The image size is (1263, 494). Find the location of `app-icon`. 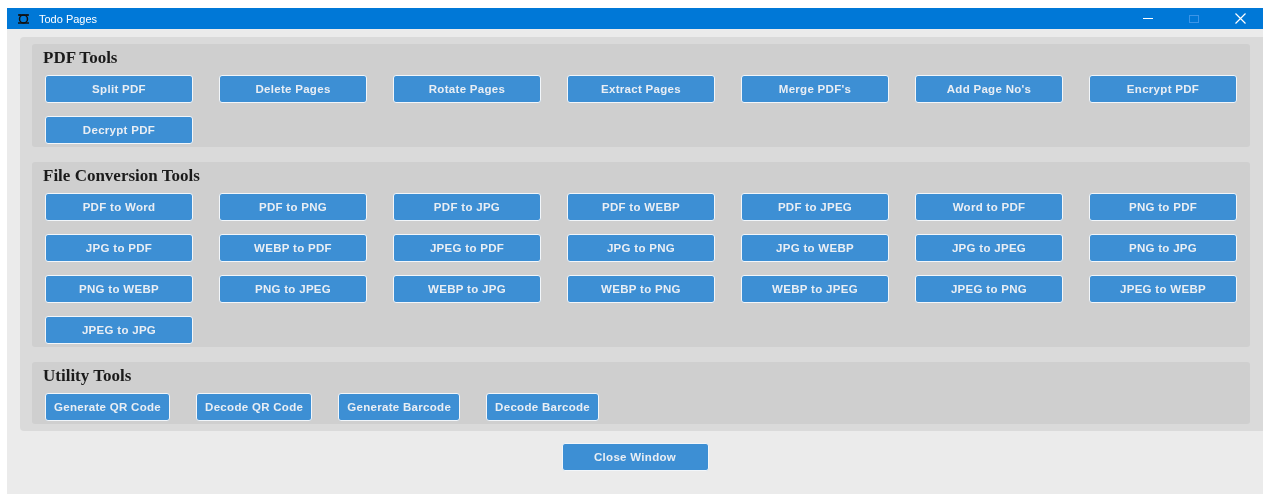

app-icon is located at coordinates (23, 18).